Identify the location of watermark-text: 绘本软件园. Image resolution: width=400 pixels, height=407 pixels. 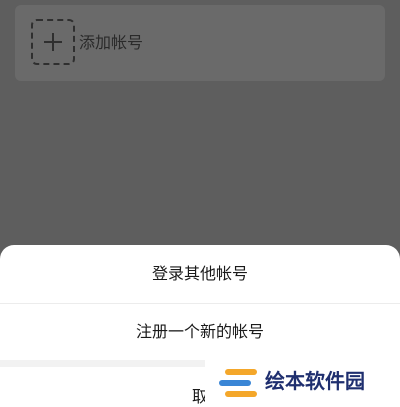
(315, 381).